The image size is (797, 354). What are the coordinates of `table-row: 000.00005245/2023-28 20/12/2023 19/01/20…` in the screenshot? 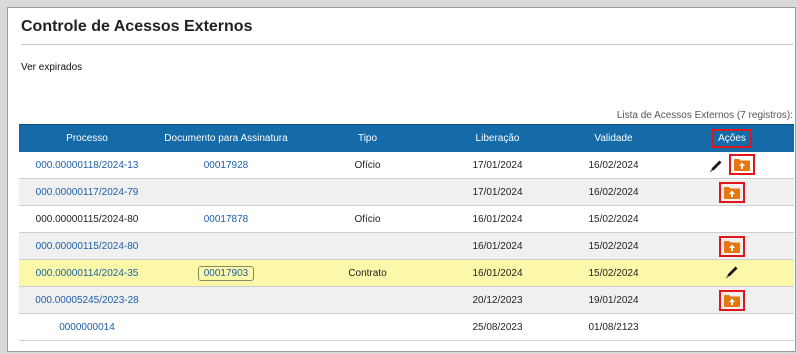 It's located at (406, 300).